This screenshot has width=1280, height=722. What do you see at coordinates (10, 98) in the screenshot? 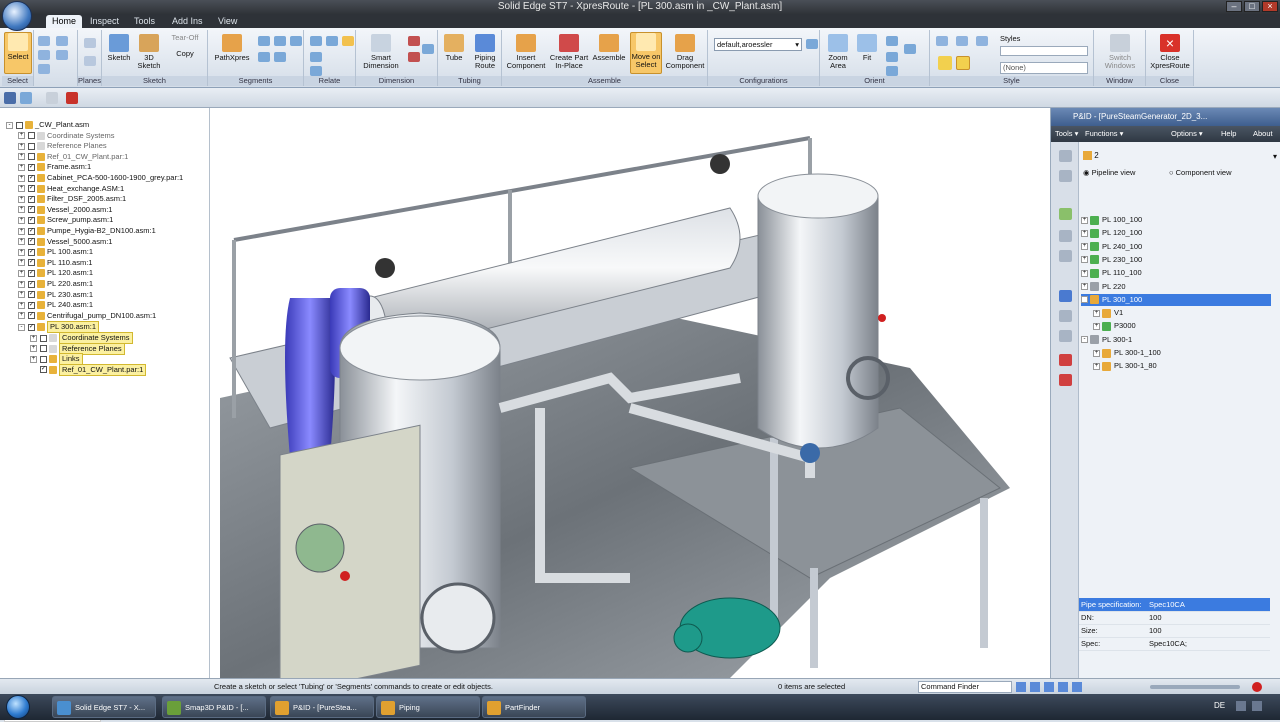
I see `save-icon` at bounding box center [10, 98].